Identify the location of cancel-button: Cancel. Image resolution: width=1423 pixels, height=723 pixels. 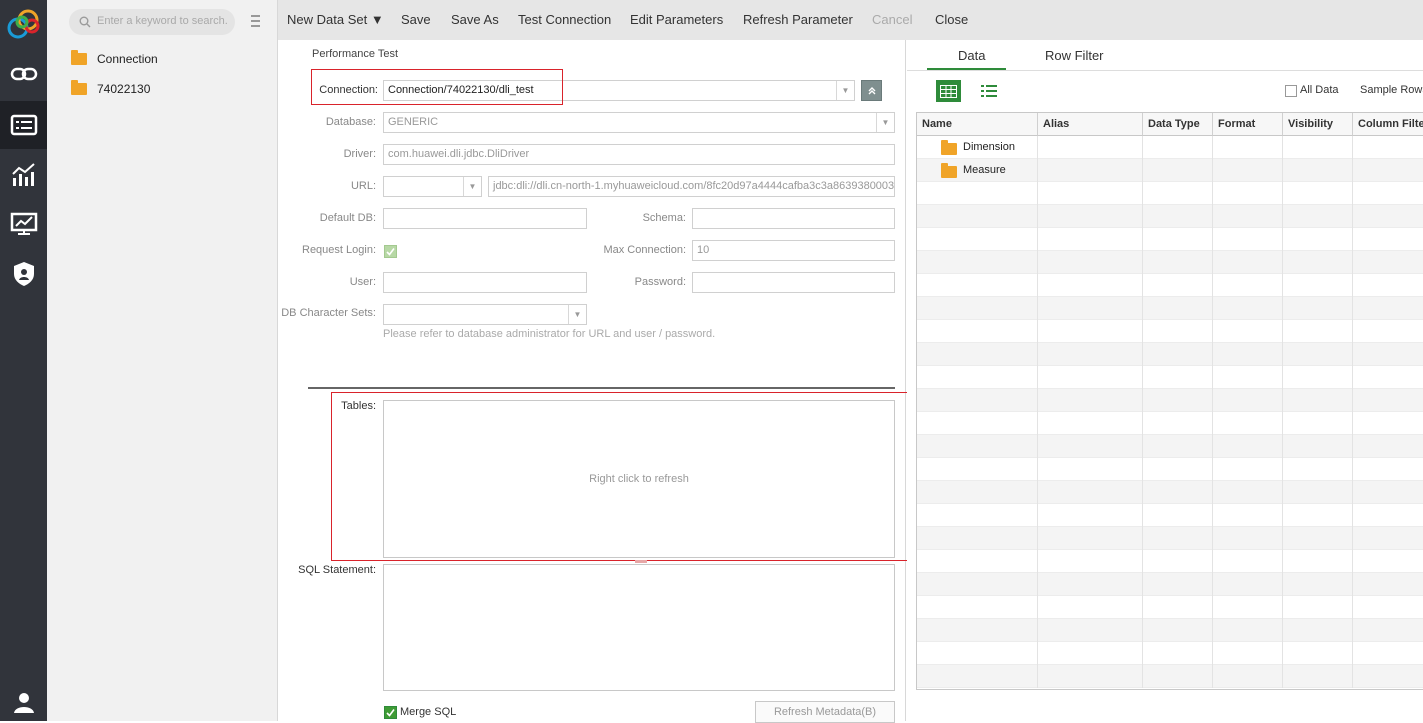
(892, 19).